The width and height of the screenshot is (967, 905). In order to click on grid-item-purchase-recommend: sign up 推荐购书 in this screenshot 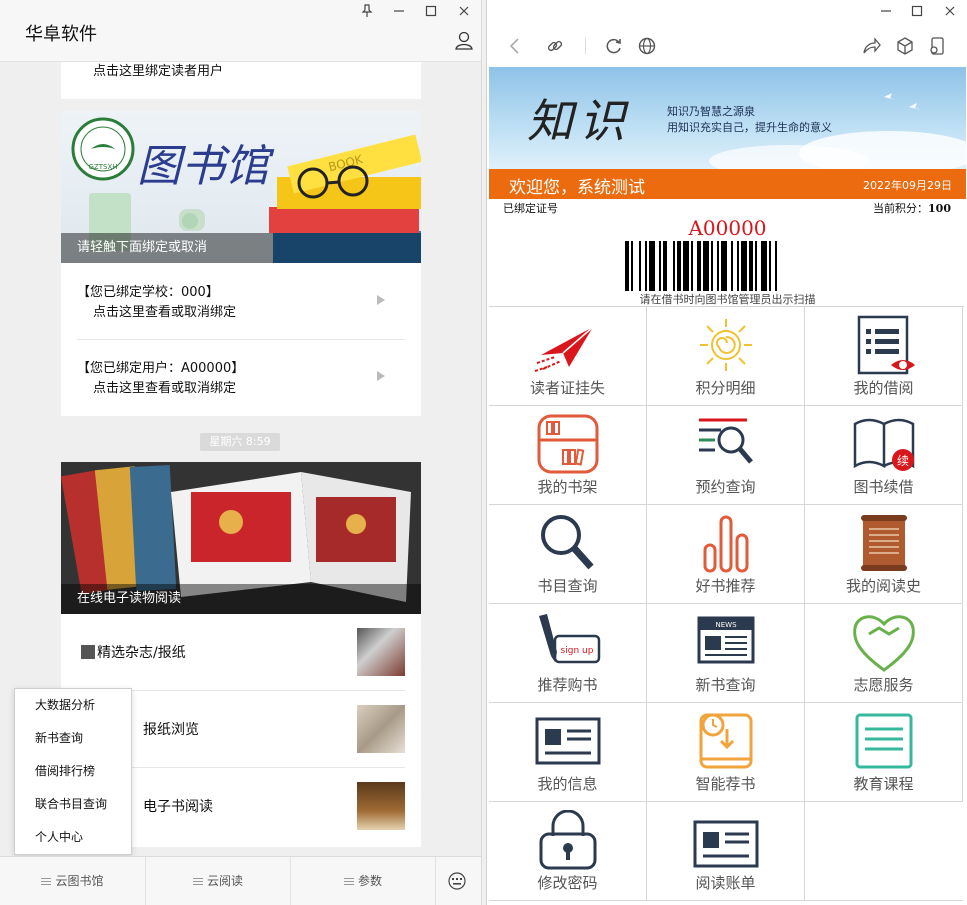, I will do `click(568, 653)`.